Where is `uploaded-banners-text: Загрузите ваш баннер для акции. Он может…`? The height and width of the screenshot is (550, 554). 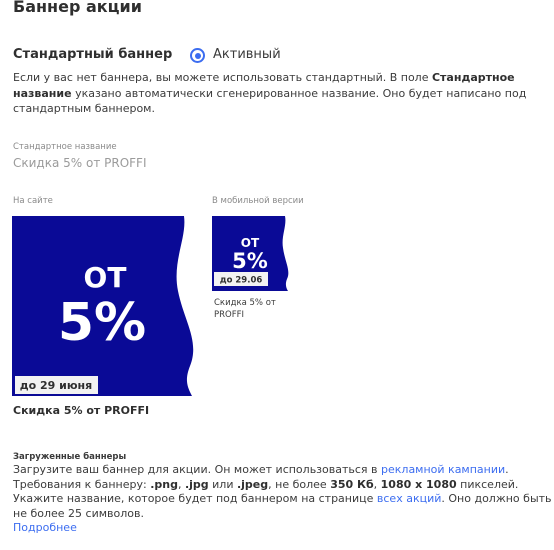 uploaded-banners-text: Загрузите ваш баннер для акции. Он может… is located at coordinates (282, 498).